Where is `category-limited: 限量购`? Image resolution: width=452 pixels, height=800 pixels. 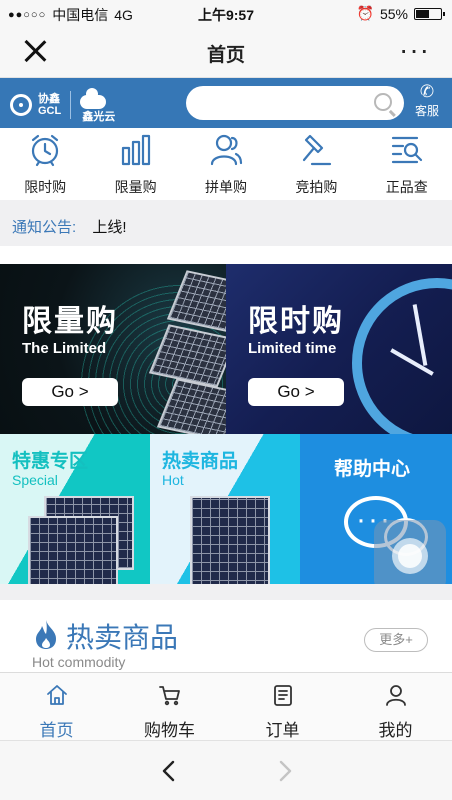 category-limited: 限量购 is located at coordinates (136, 164).